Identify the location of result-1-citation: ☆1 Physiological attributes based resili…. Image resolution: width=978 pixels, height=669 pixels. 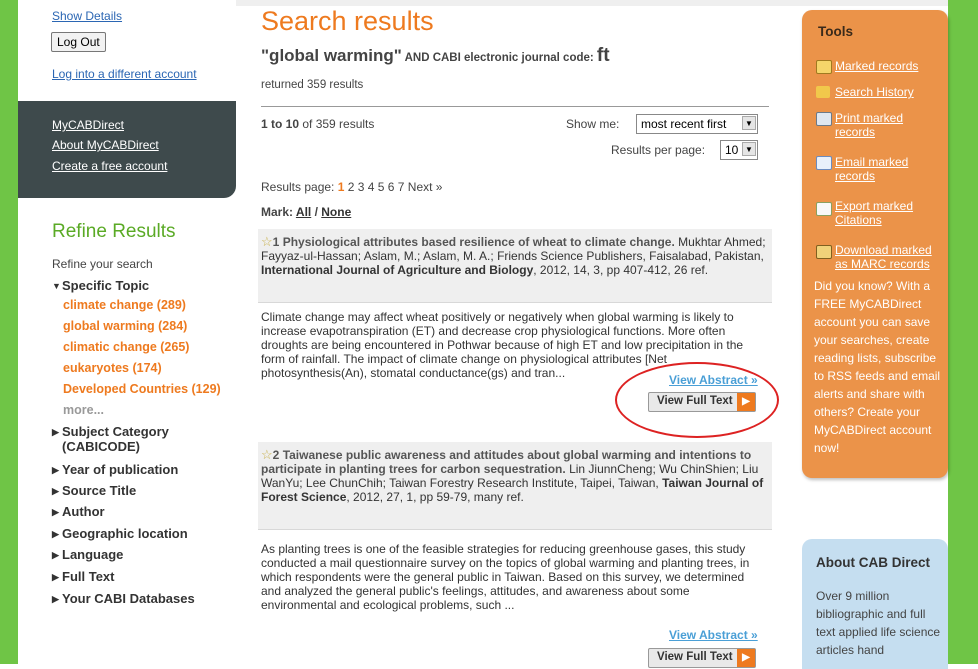
(514, 256).